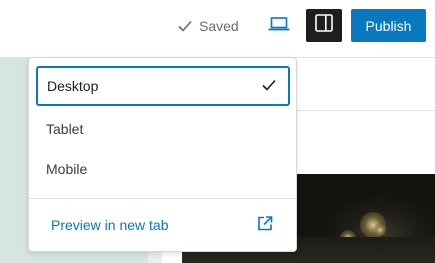  Describe the element at coordinates (162, 198) in the screenshot. I see `menu-divider` at that location.